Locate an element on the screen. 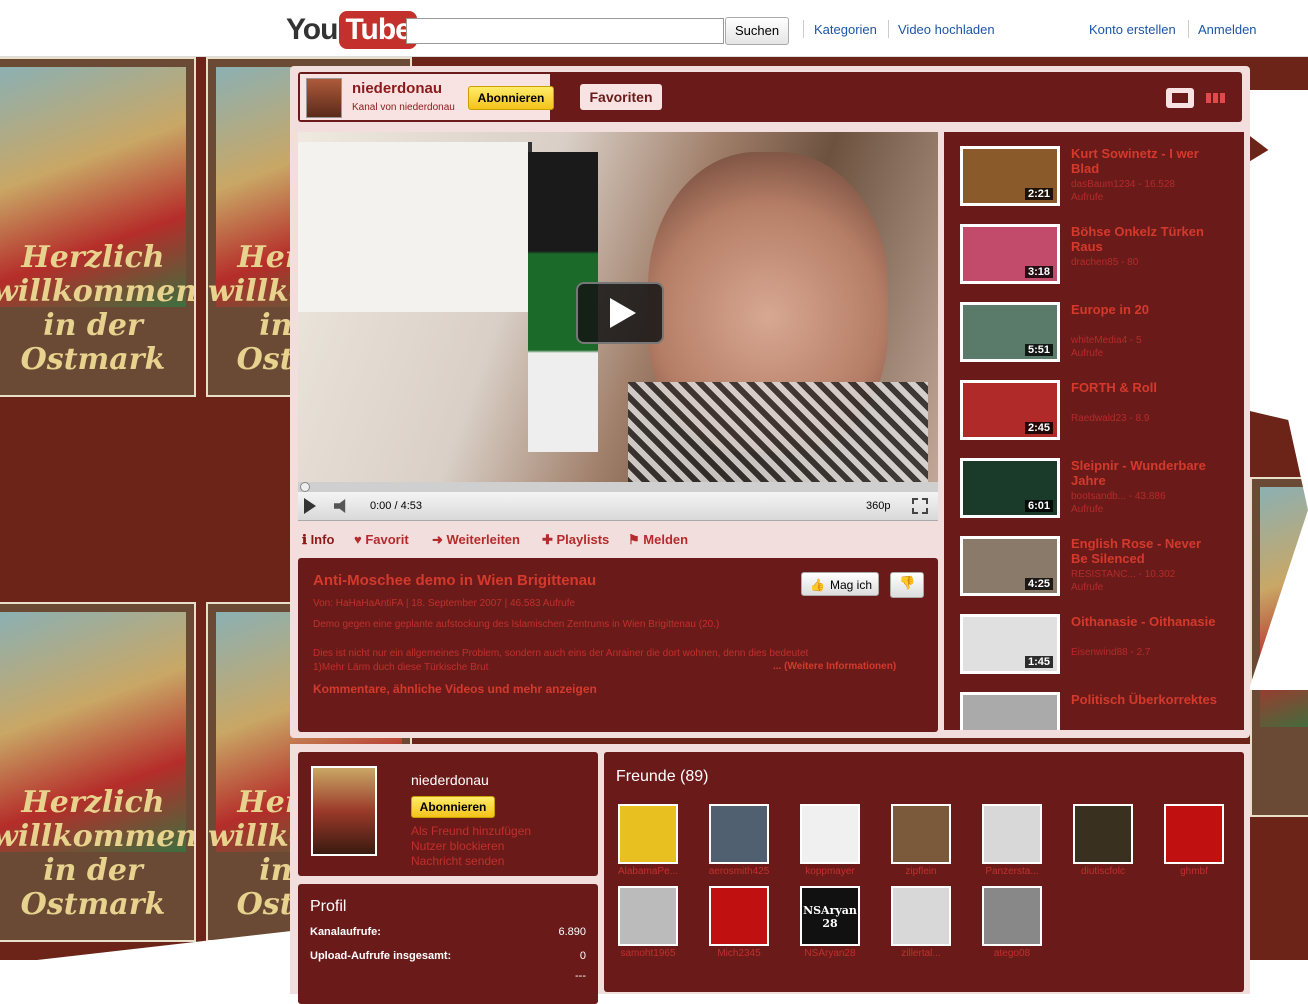  subscribe-button: Abonnieren is located at coordinates (511, 98).